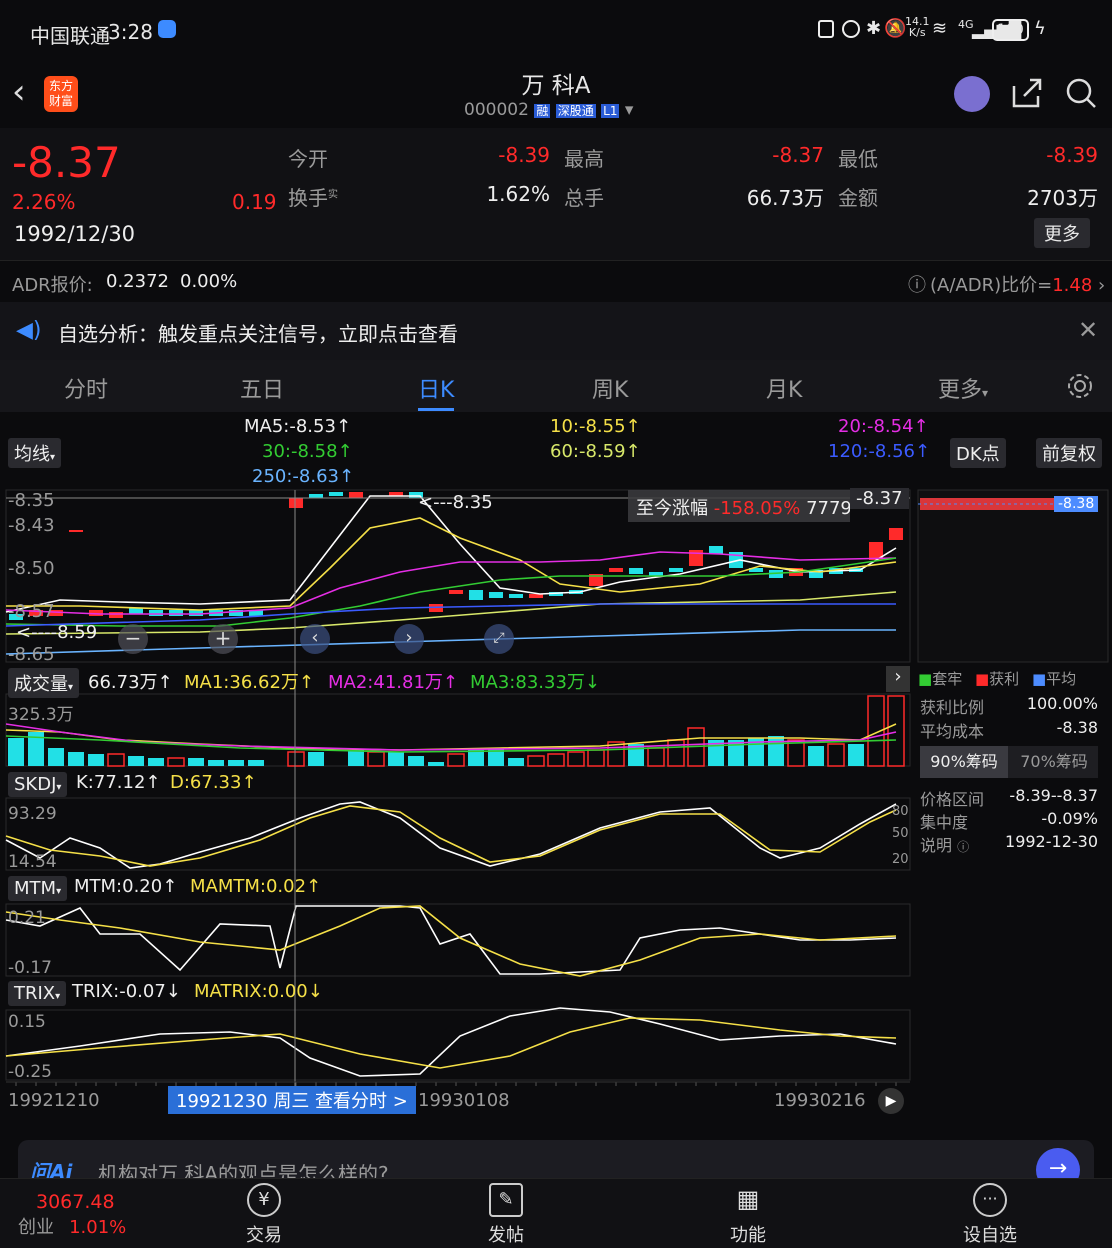  What do you see at coordinates (35, 453) in the screenshot?
I see `indicator-selector-ma: 均线▾` at bounding box center [35, 453].